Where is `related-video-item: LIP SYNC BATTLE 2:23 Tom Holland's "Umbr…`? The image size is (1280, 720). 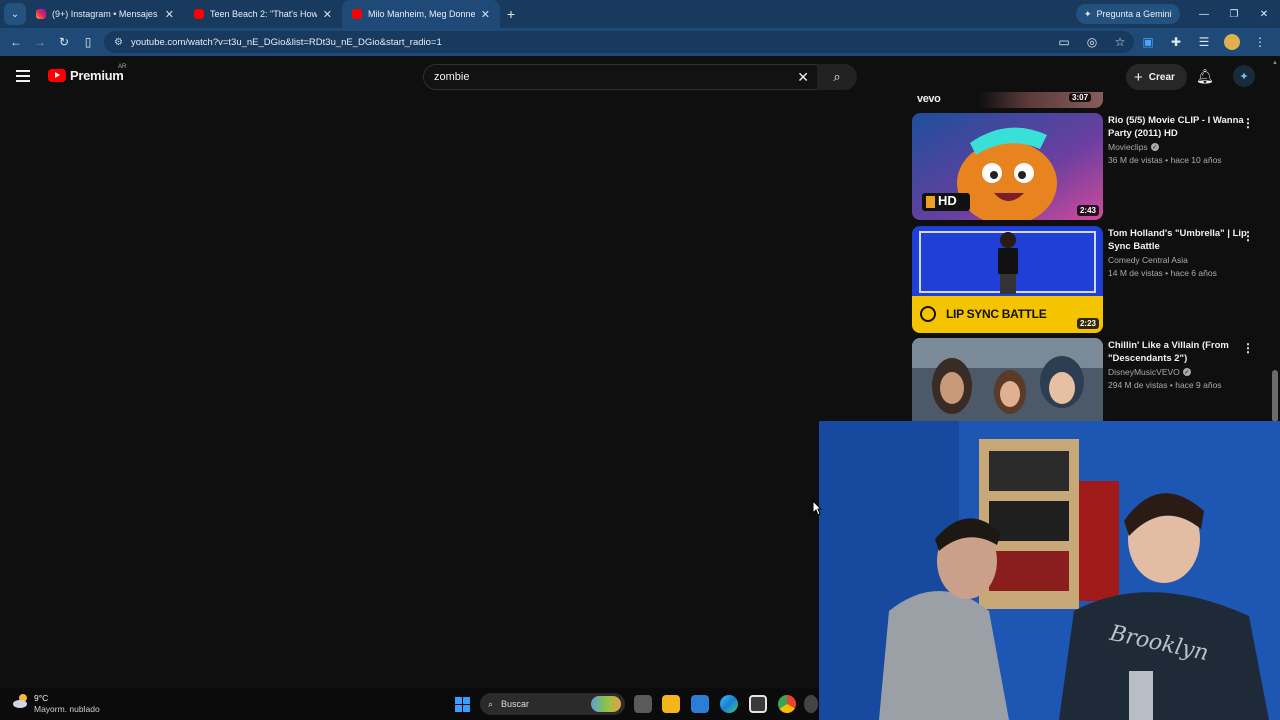 related-video-item: LIP SYNC BATTLE 2:23 Tom Holland's "Umbr… is located at coordinates (1088, 280).